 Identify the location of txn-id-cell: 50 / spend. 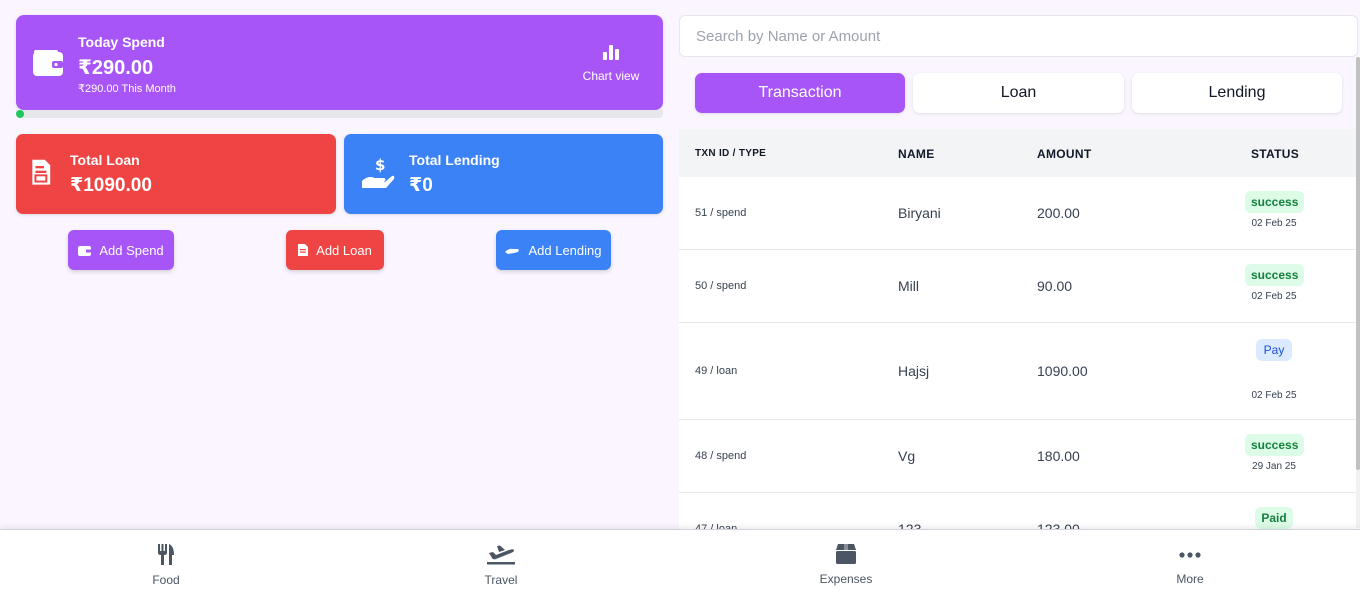
(721, 286).